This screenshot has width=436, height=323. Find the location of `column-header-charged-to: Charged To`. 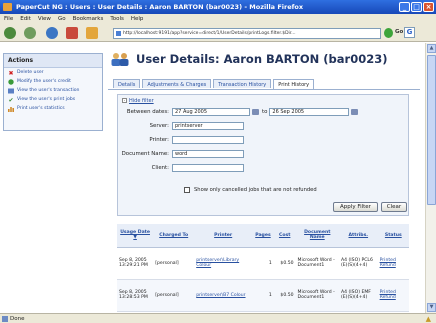

column-header-charged-to: Charged To is located at coordinates (174, 236).